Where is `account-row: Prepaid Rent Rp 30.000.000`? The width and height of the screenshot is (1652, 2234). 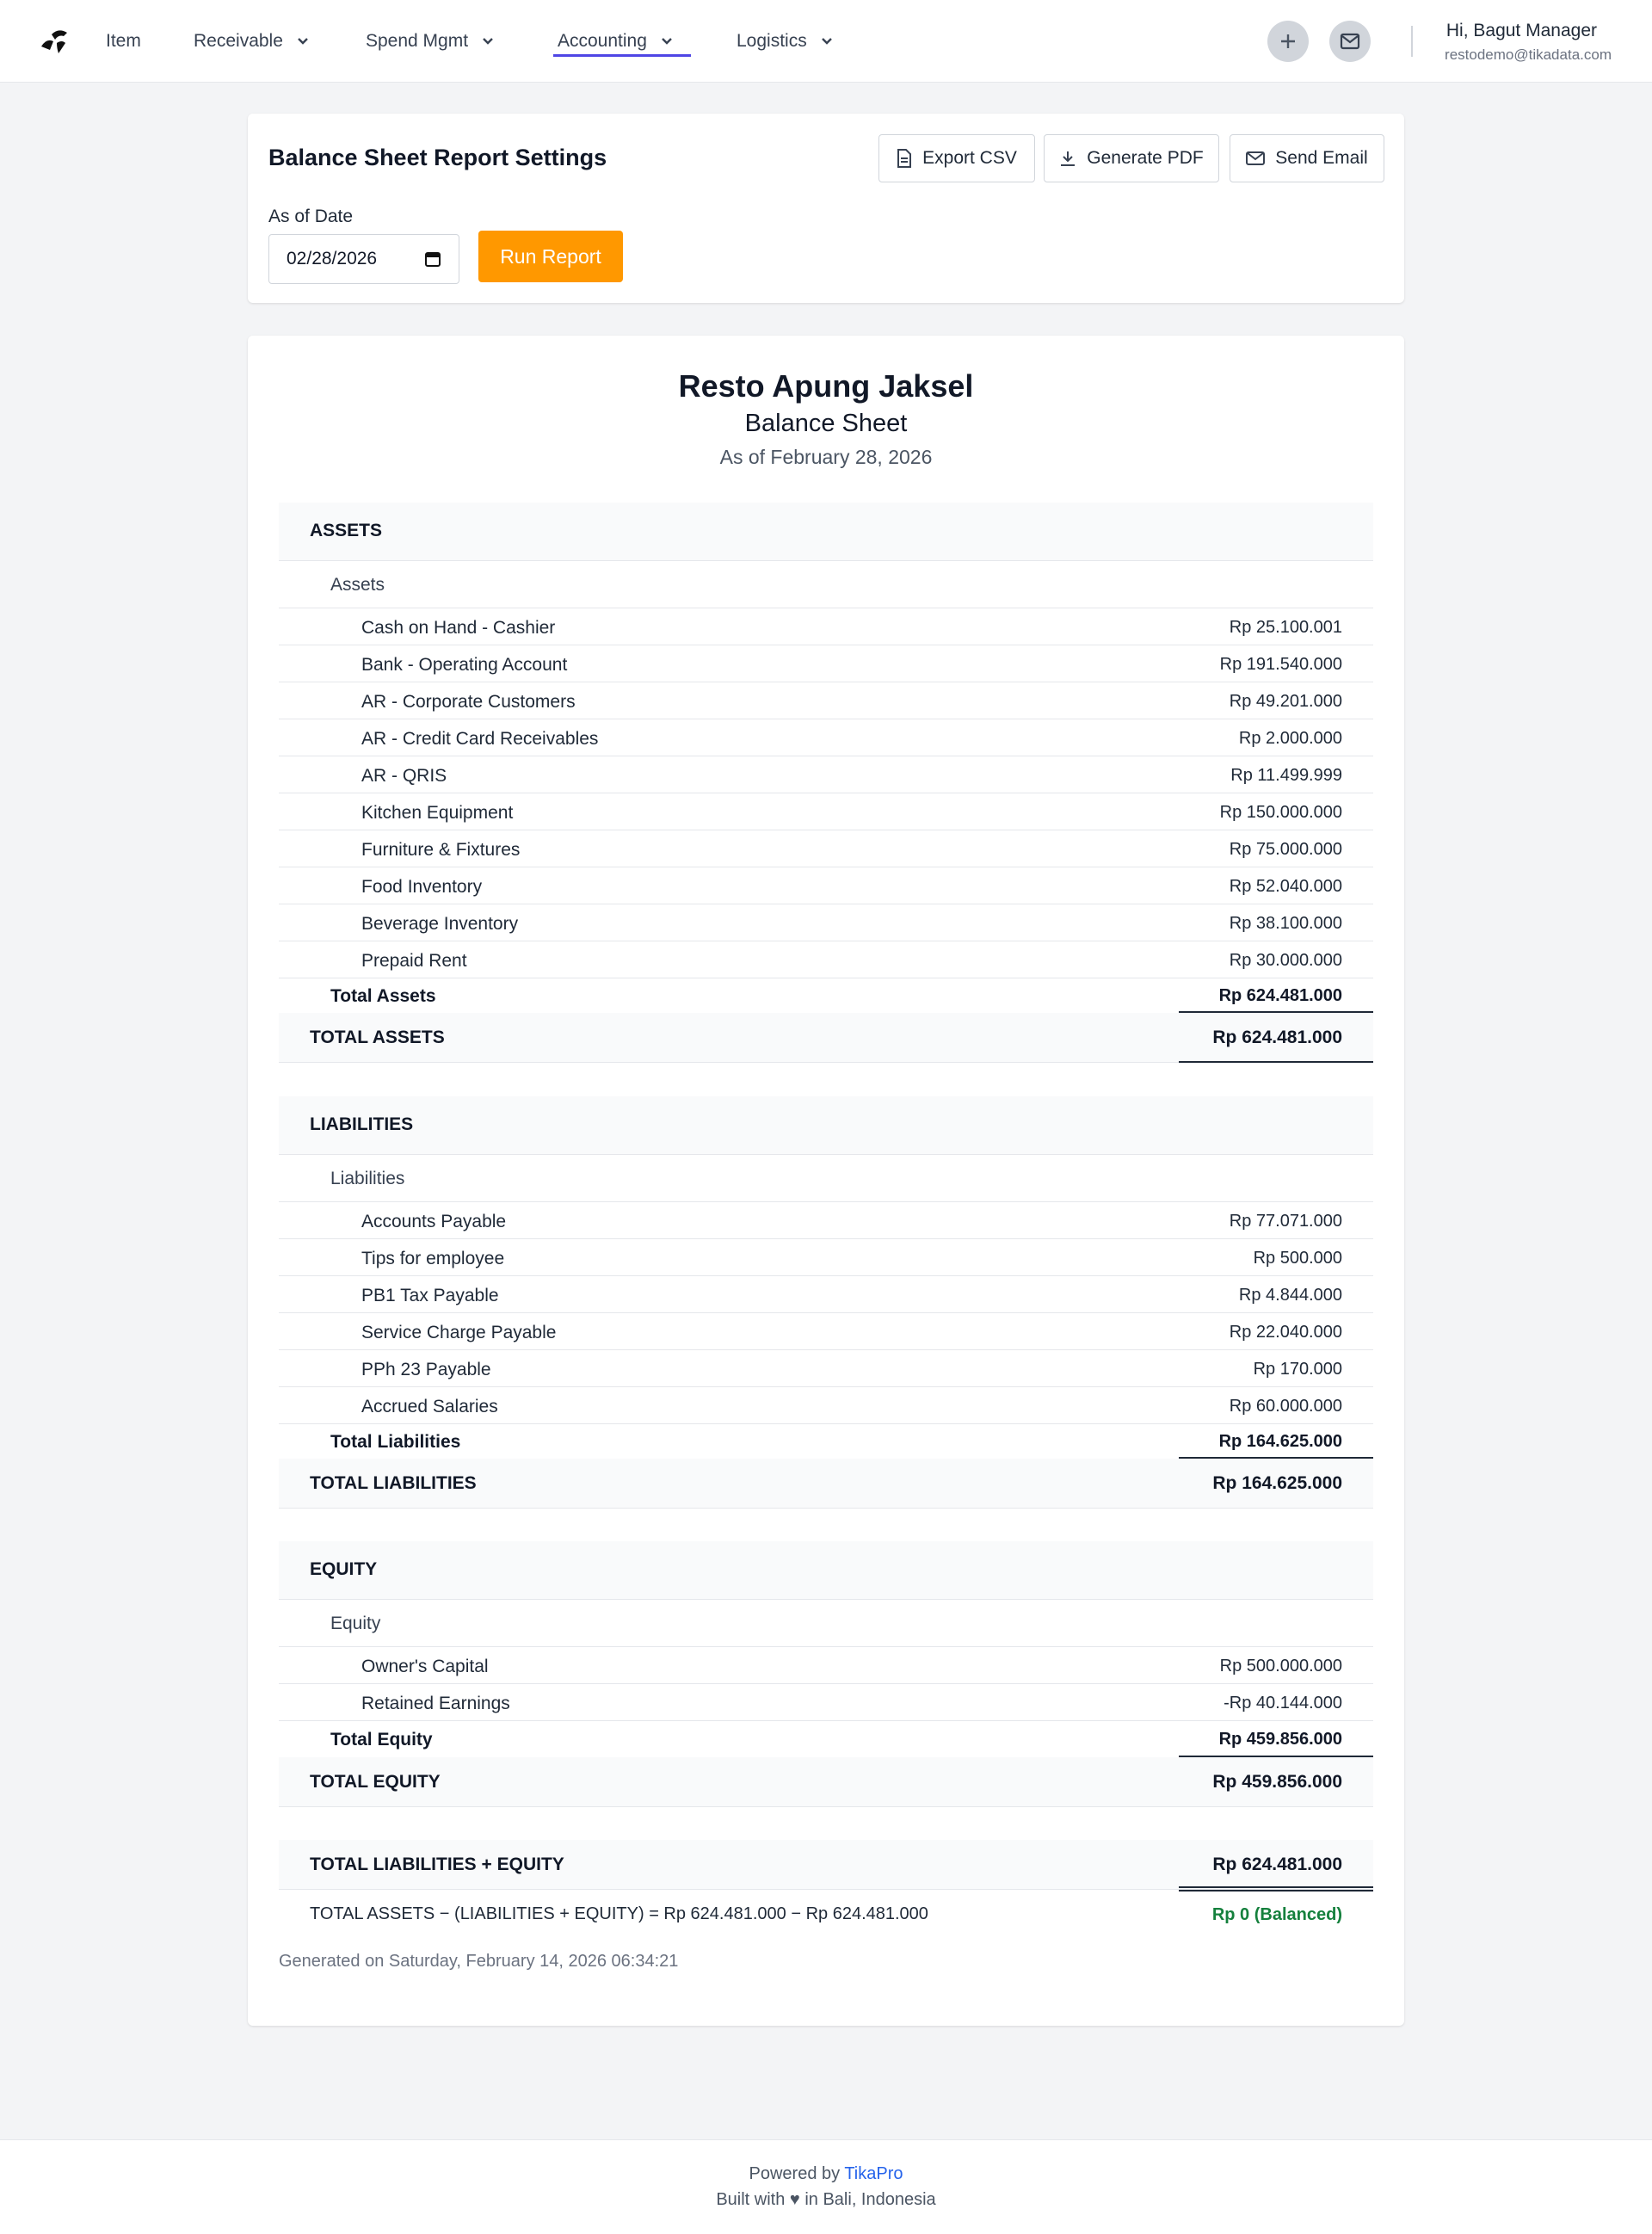
account-row: Prepaid Rent Rp 30.000.000 is located at coordinates (826, 960).